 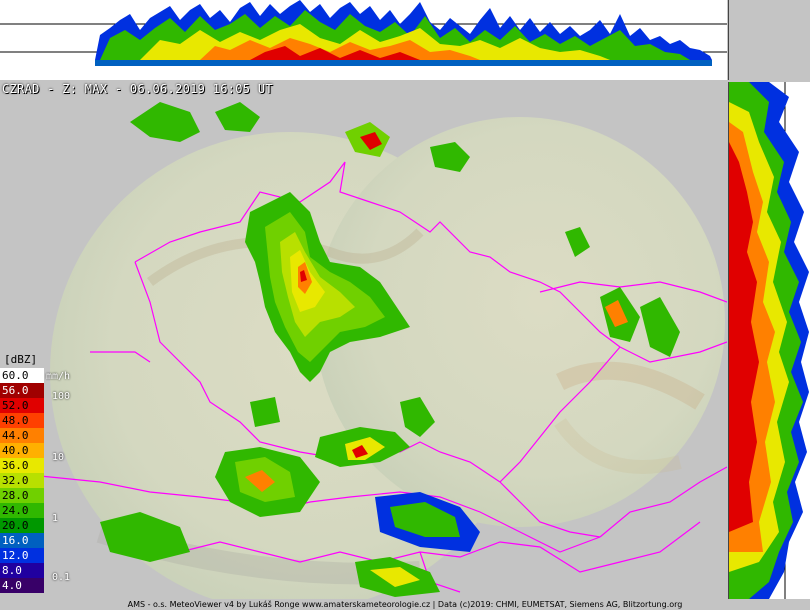 What do you see at coordinates (58, 376) in the screenshot?
I see `rate-unit-label: mm/h` at bounding box center [58, 376].